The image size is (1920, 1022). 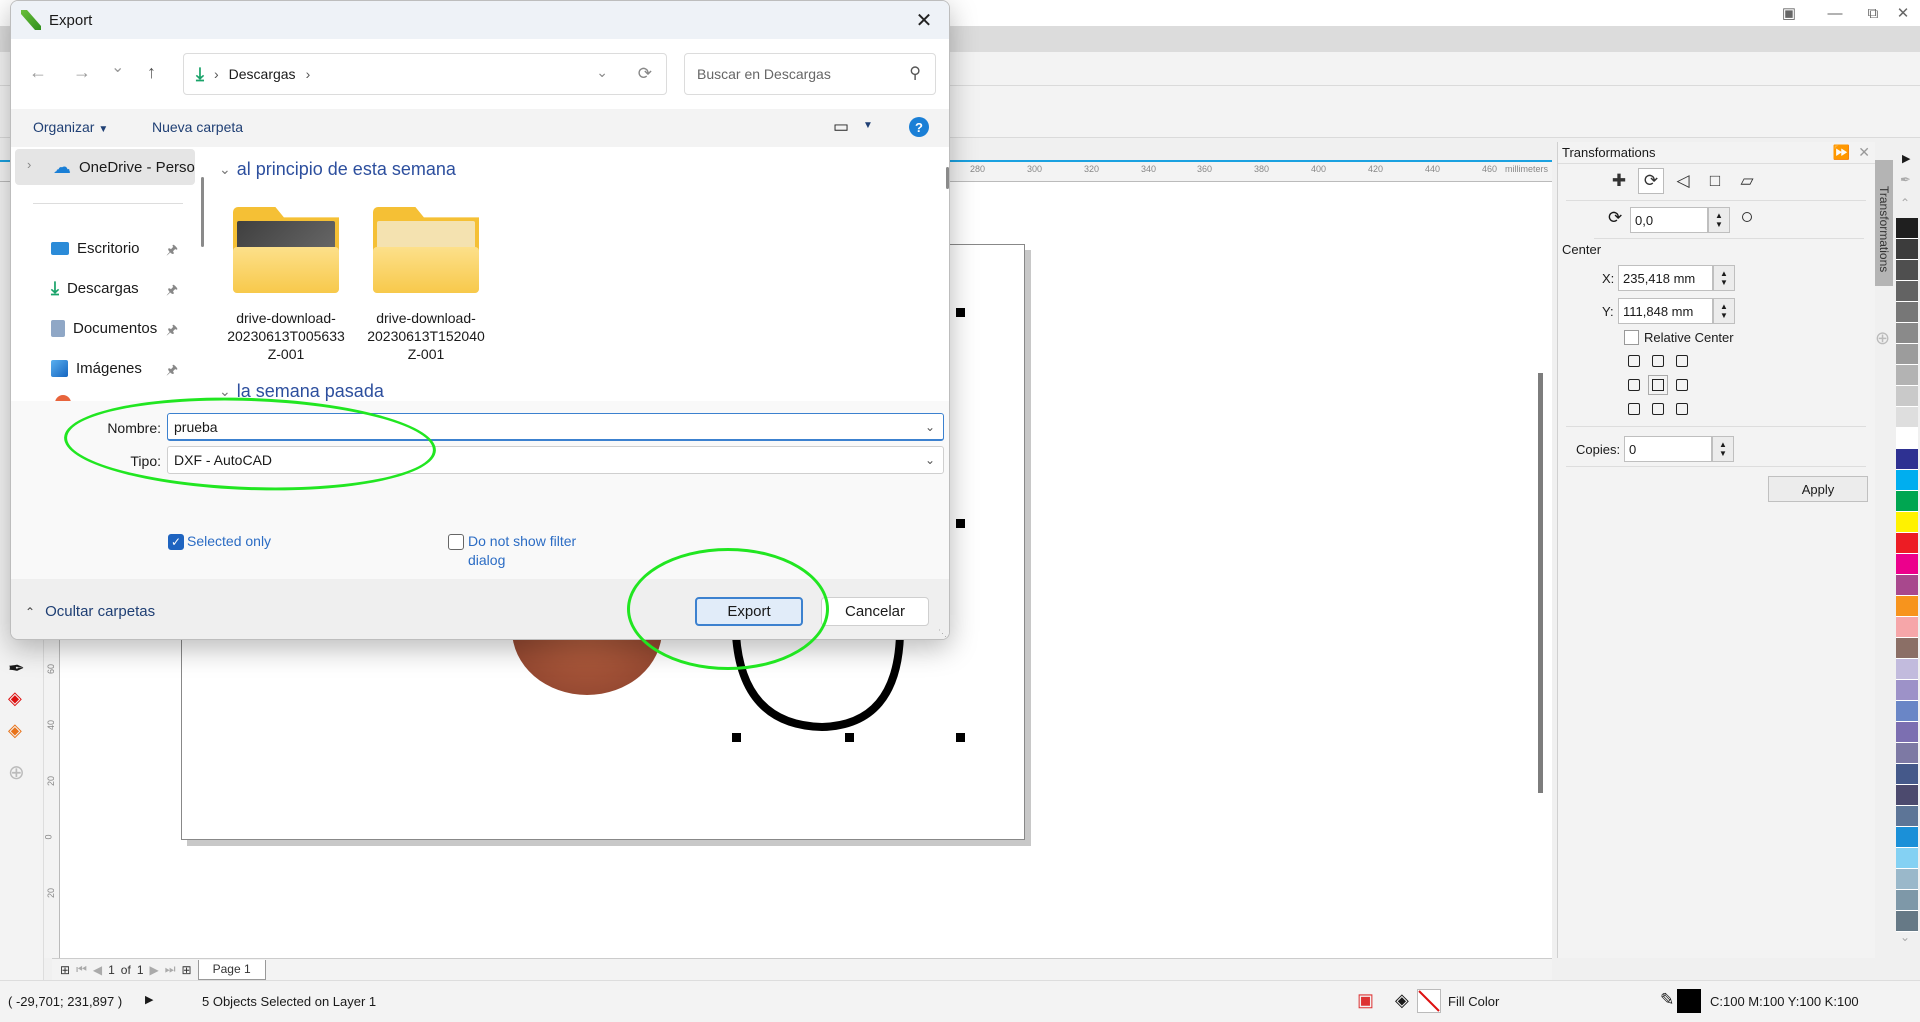 What do you see at coordinates (151, 72) in the screenshot?
I see `up-arrow-icon: ↑` at bounding box center [151, 72].